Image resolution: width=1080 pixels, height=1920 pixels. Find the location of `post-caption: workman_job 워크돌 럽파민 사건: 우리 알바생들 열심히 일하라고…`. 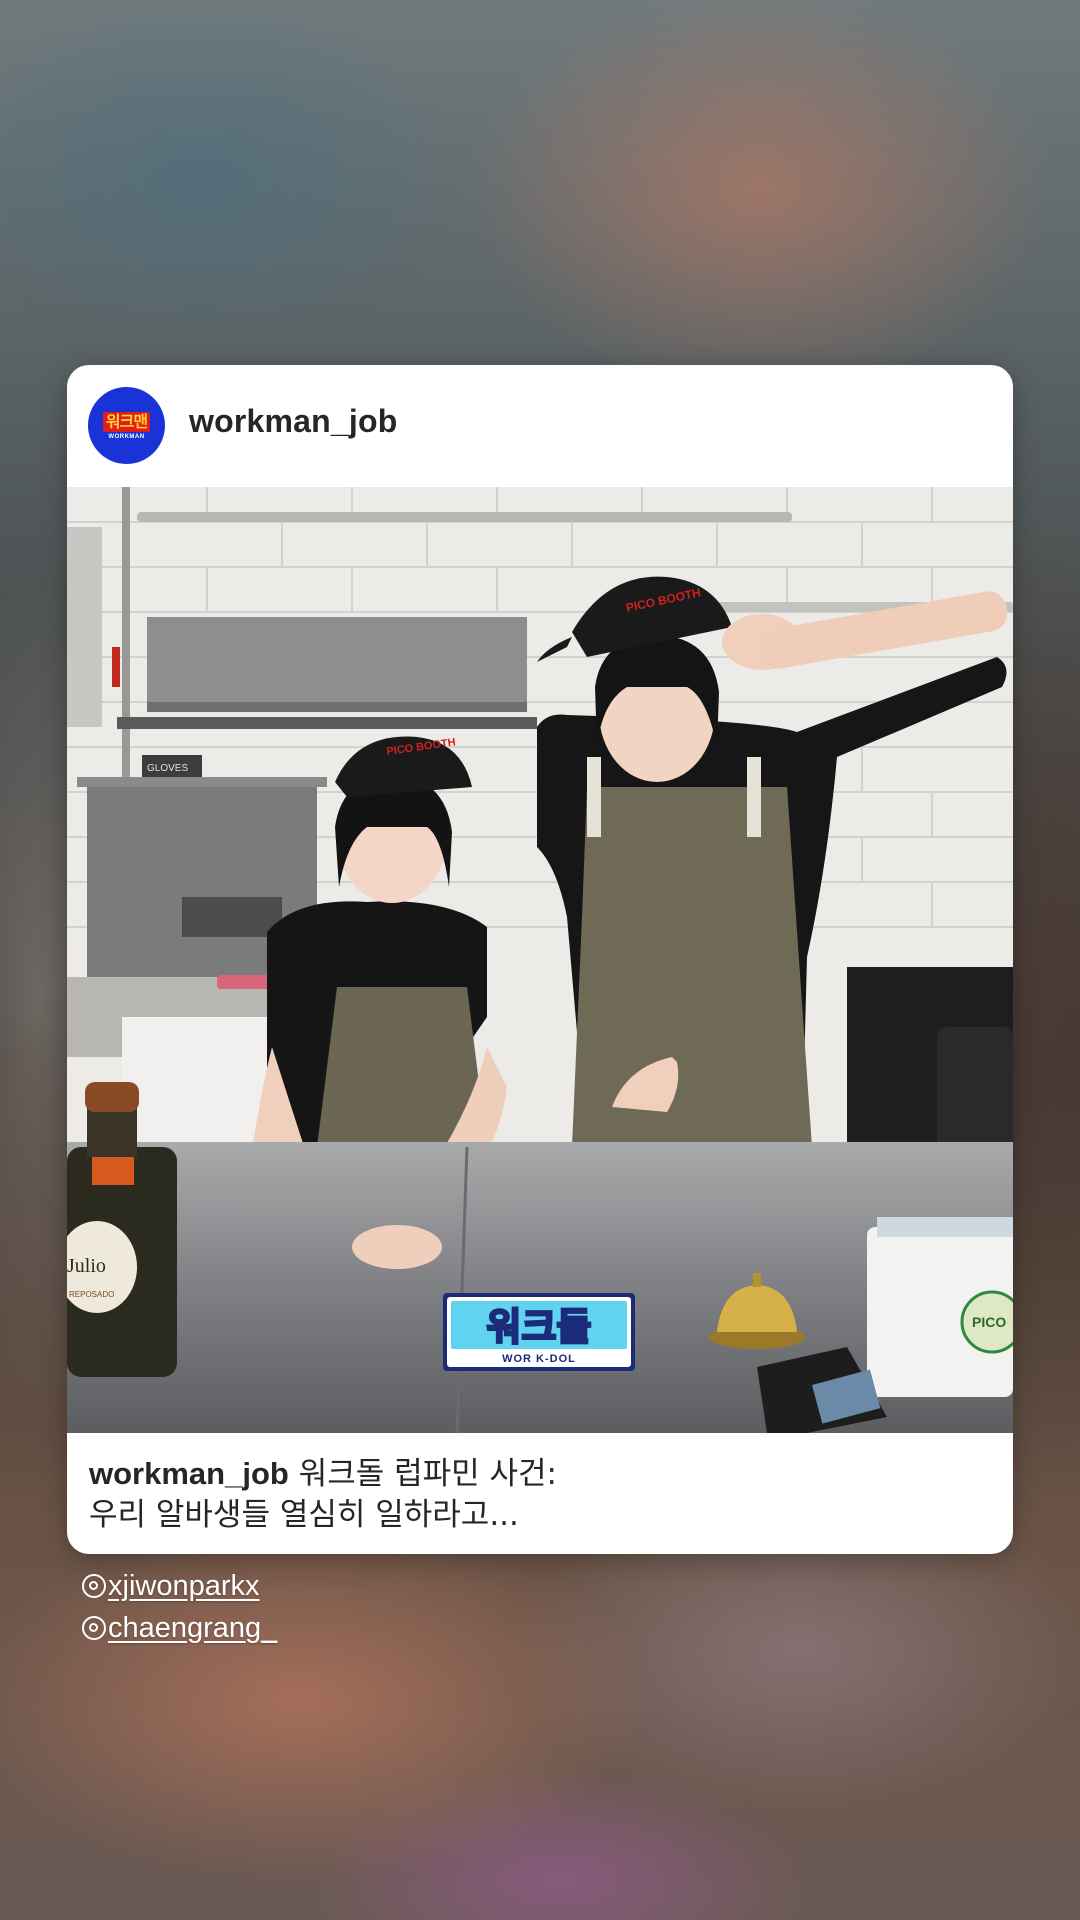

post-caption: workman_job 워크돌 럽파민 사건: 우리 알바생들 열심히 일하라고… is located at coordinates (539, 1494).